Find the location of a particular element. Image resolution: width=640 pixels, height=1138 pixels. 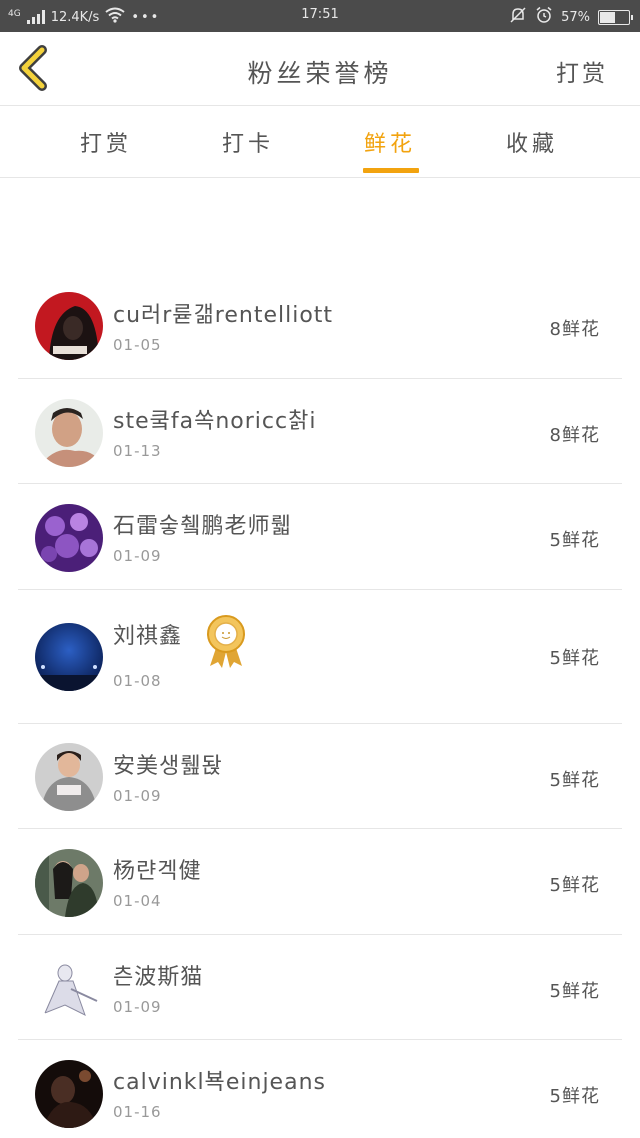

fan-name: 安美생뤮돥 is located at coordinates (168, 766).